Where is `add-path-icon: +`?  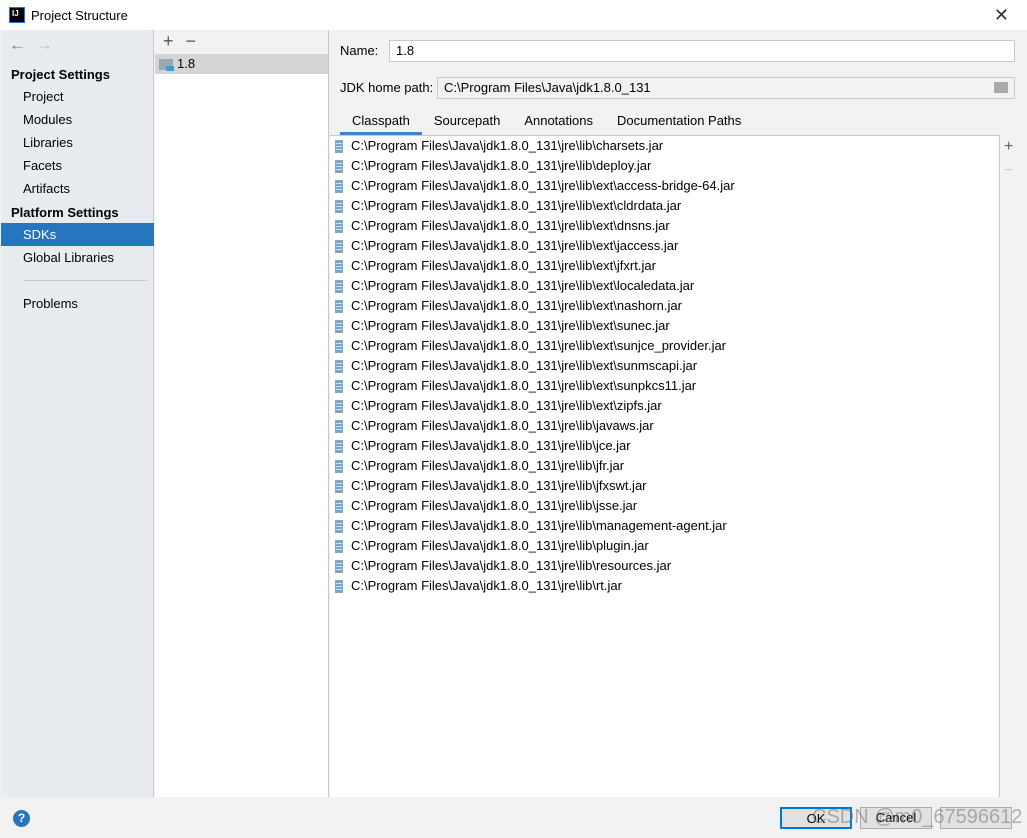 add-path-icon: + is located at coordinates (1008, 147).